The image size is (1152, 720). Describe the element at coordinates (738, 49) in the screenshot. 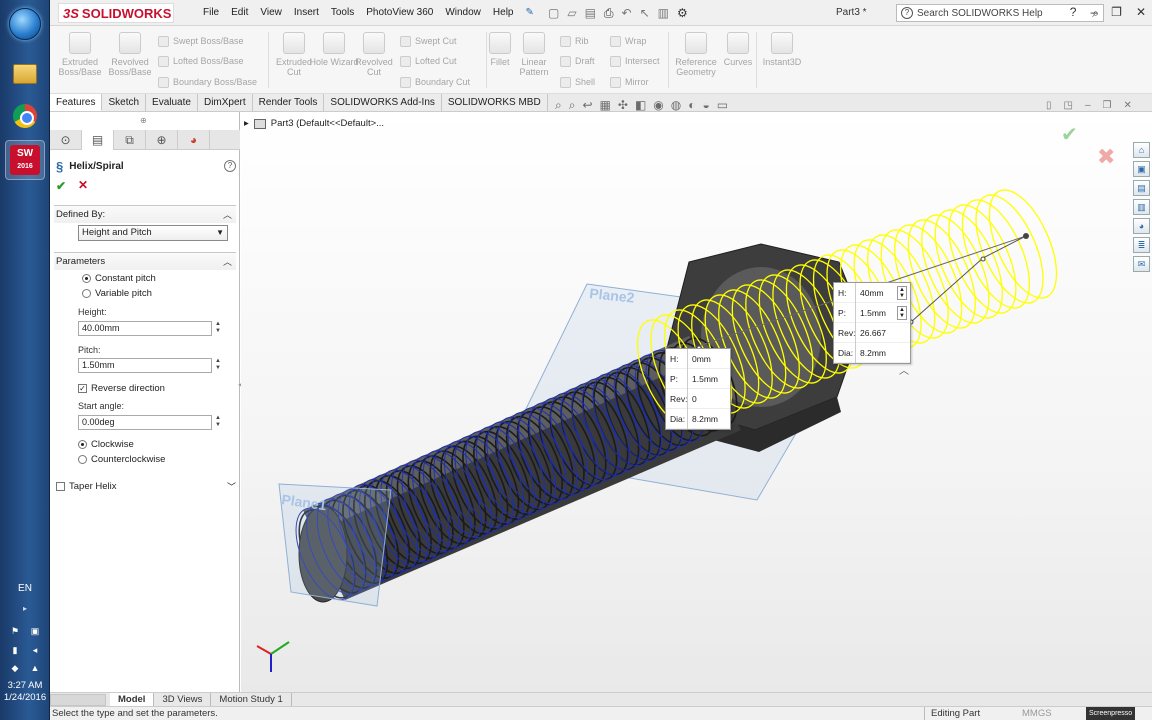

I see `curves-button: Curves` at that location.